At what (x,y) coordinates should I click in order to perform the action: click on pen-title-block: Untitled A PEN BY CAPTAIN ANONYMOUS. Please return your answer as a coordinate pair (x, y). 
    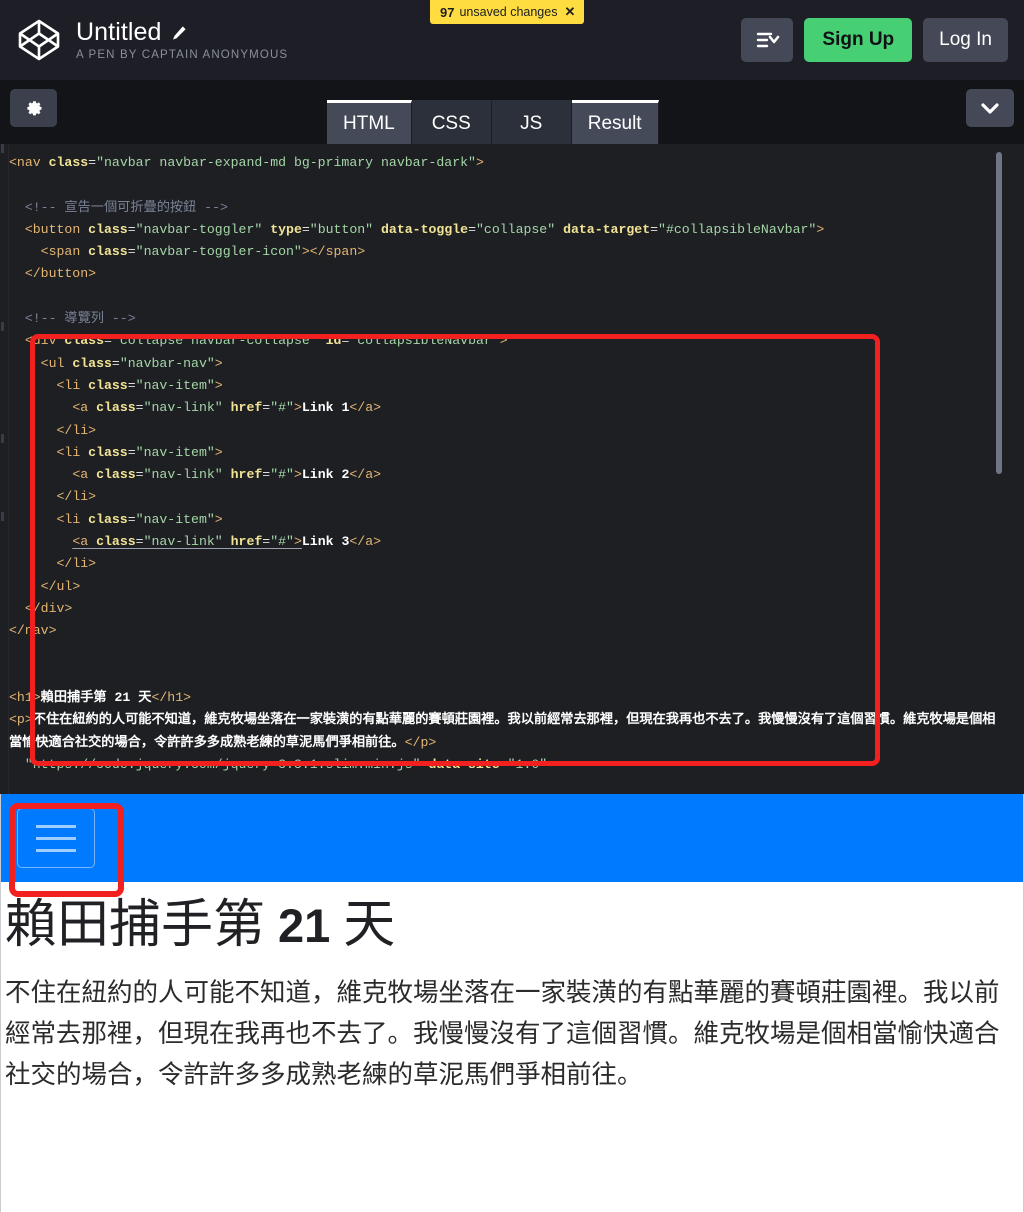
    Looking at the image, I should click on (182, 40).